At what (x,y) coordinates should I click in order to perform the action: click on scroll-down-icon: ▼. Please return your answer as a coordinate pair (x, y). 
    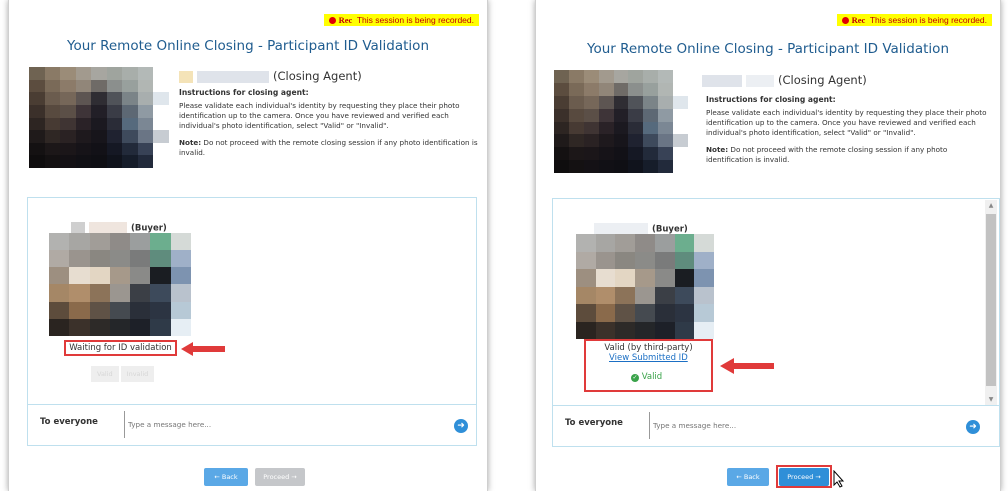
    Looking at the image, I should click on (991, 399).